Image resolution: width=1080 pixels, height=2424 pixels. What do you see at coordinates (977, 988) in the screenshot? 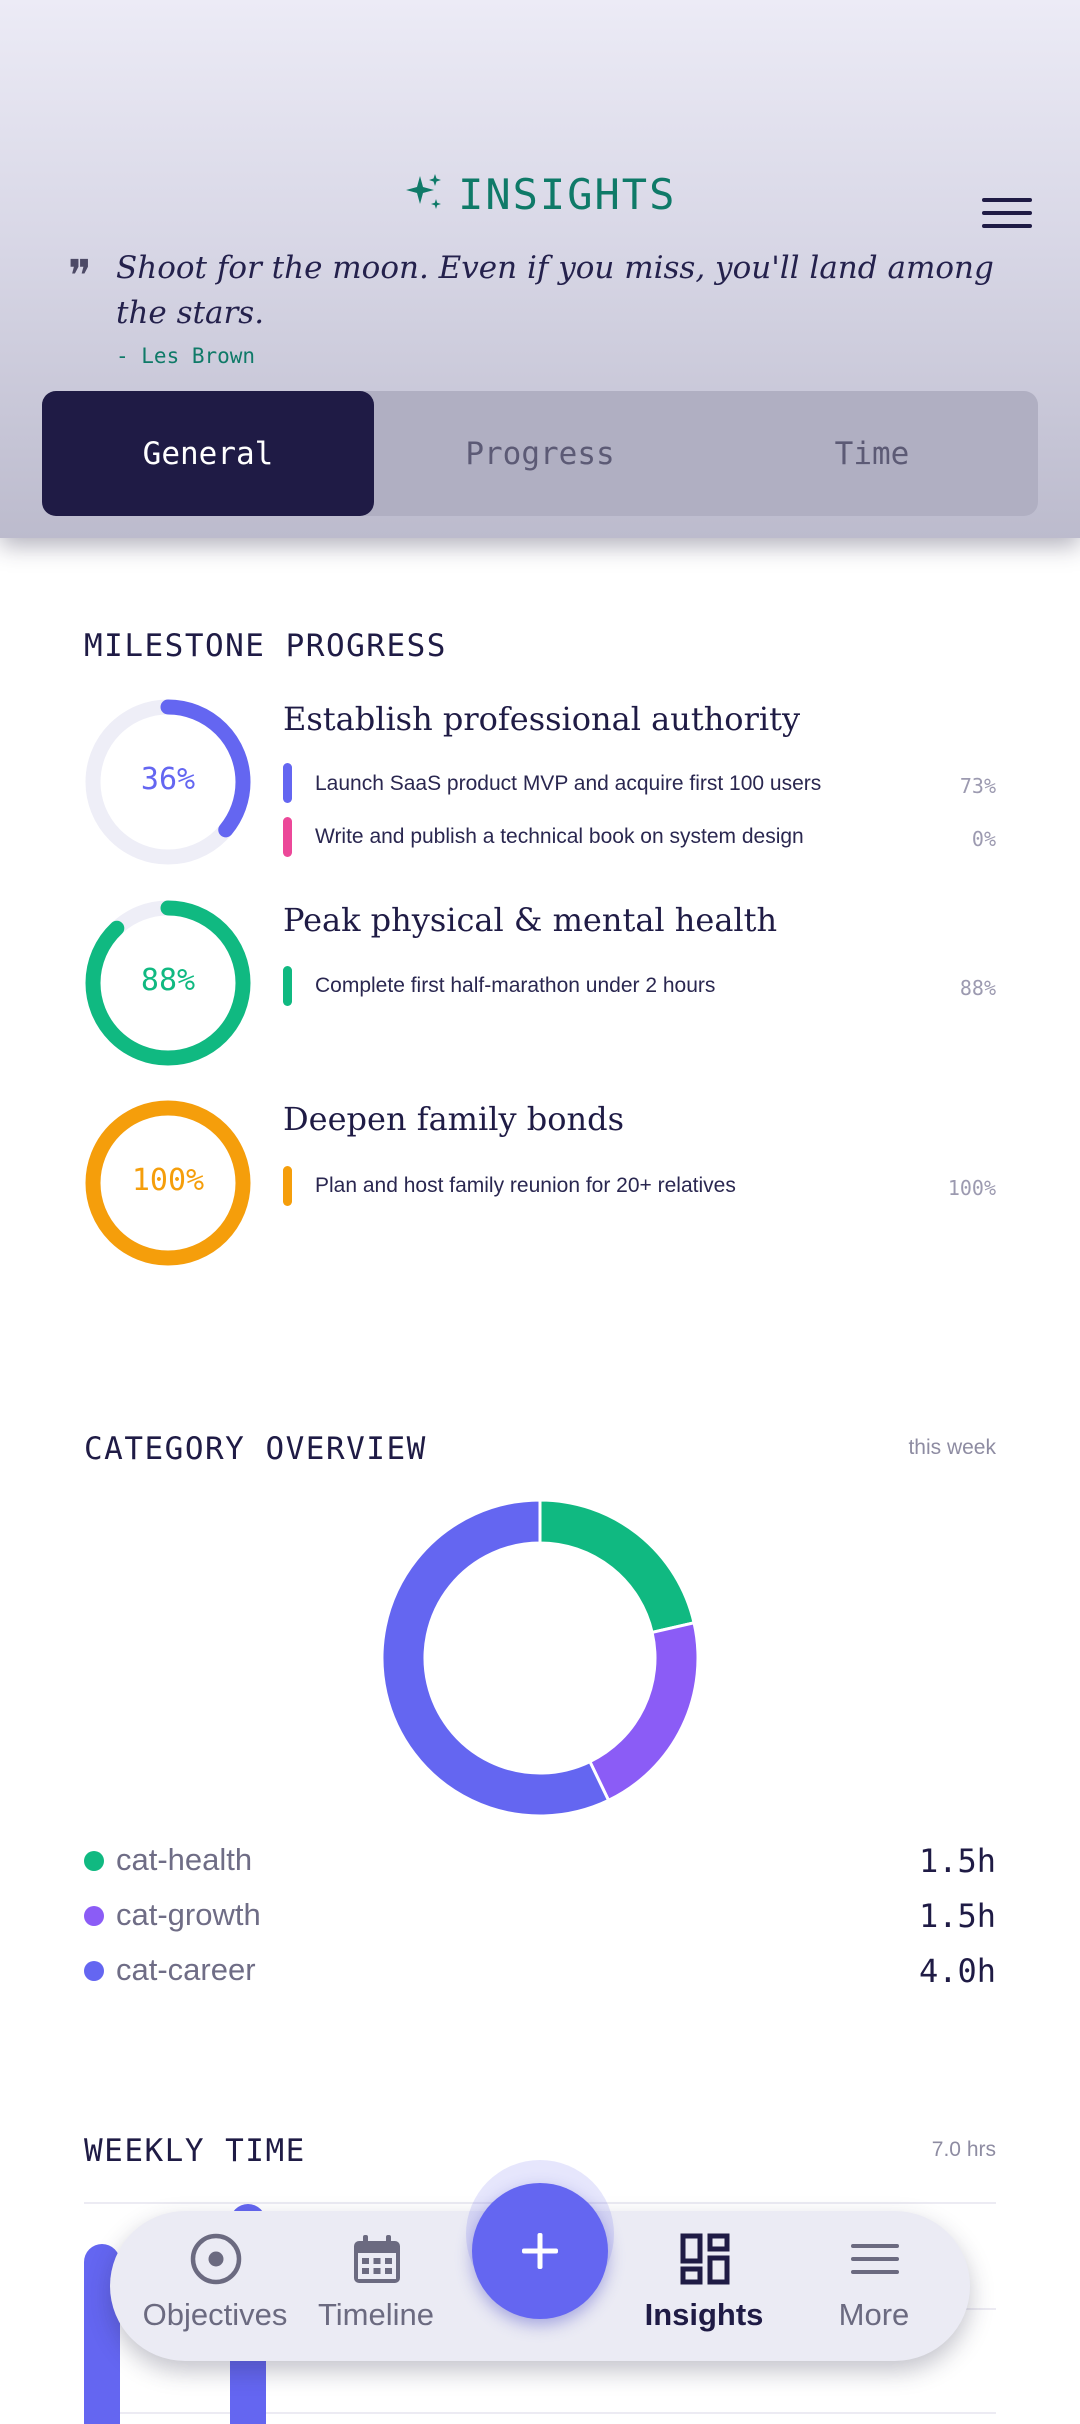
I see `milestone-percent: 88%` at bounding box center [977, 988].